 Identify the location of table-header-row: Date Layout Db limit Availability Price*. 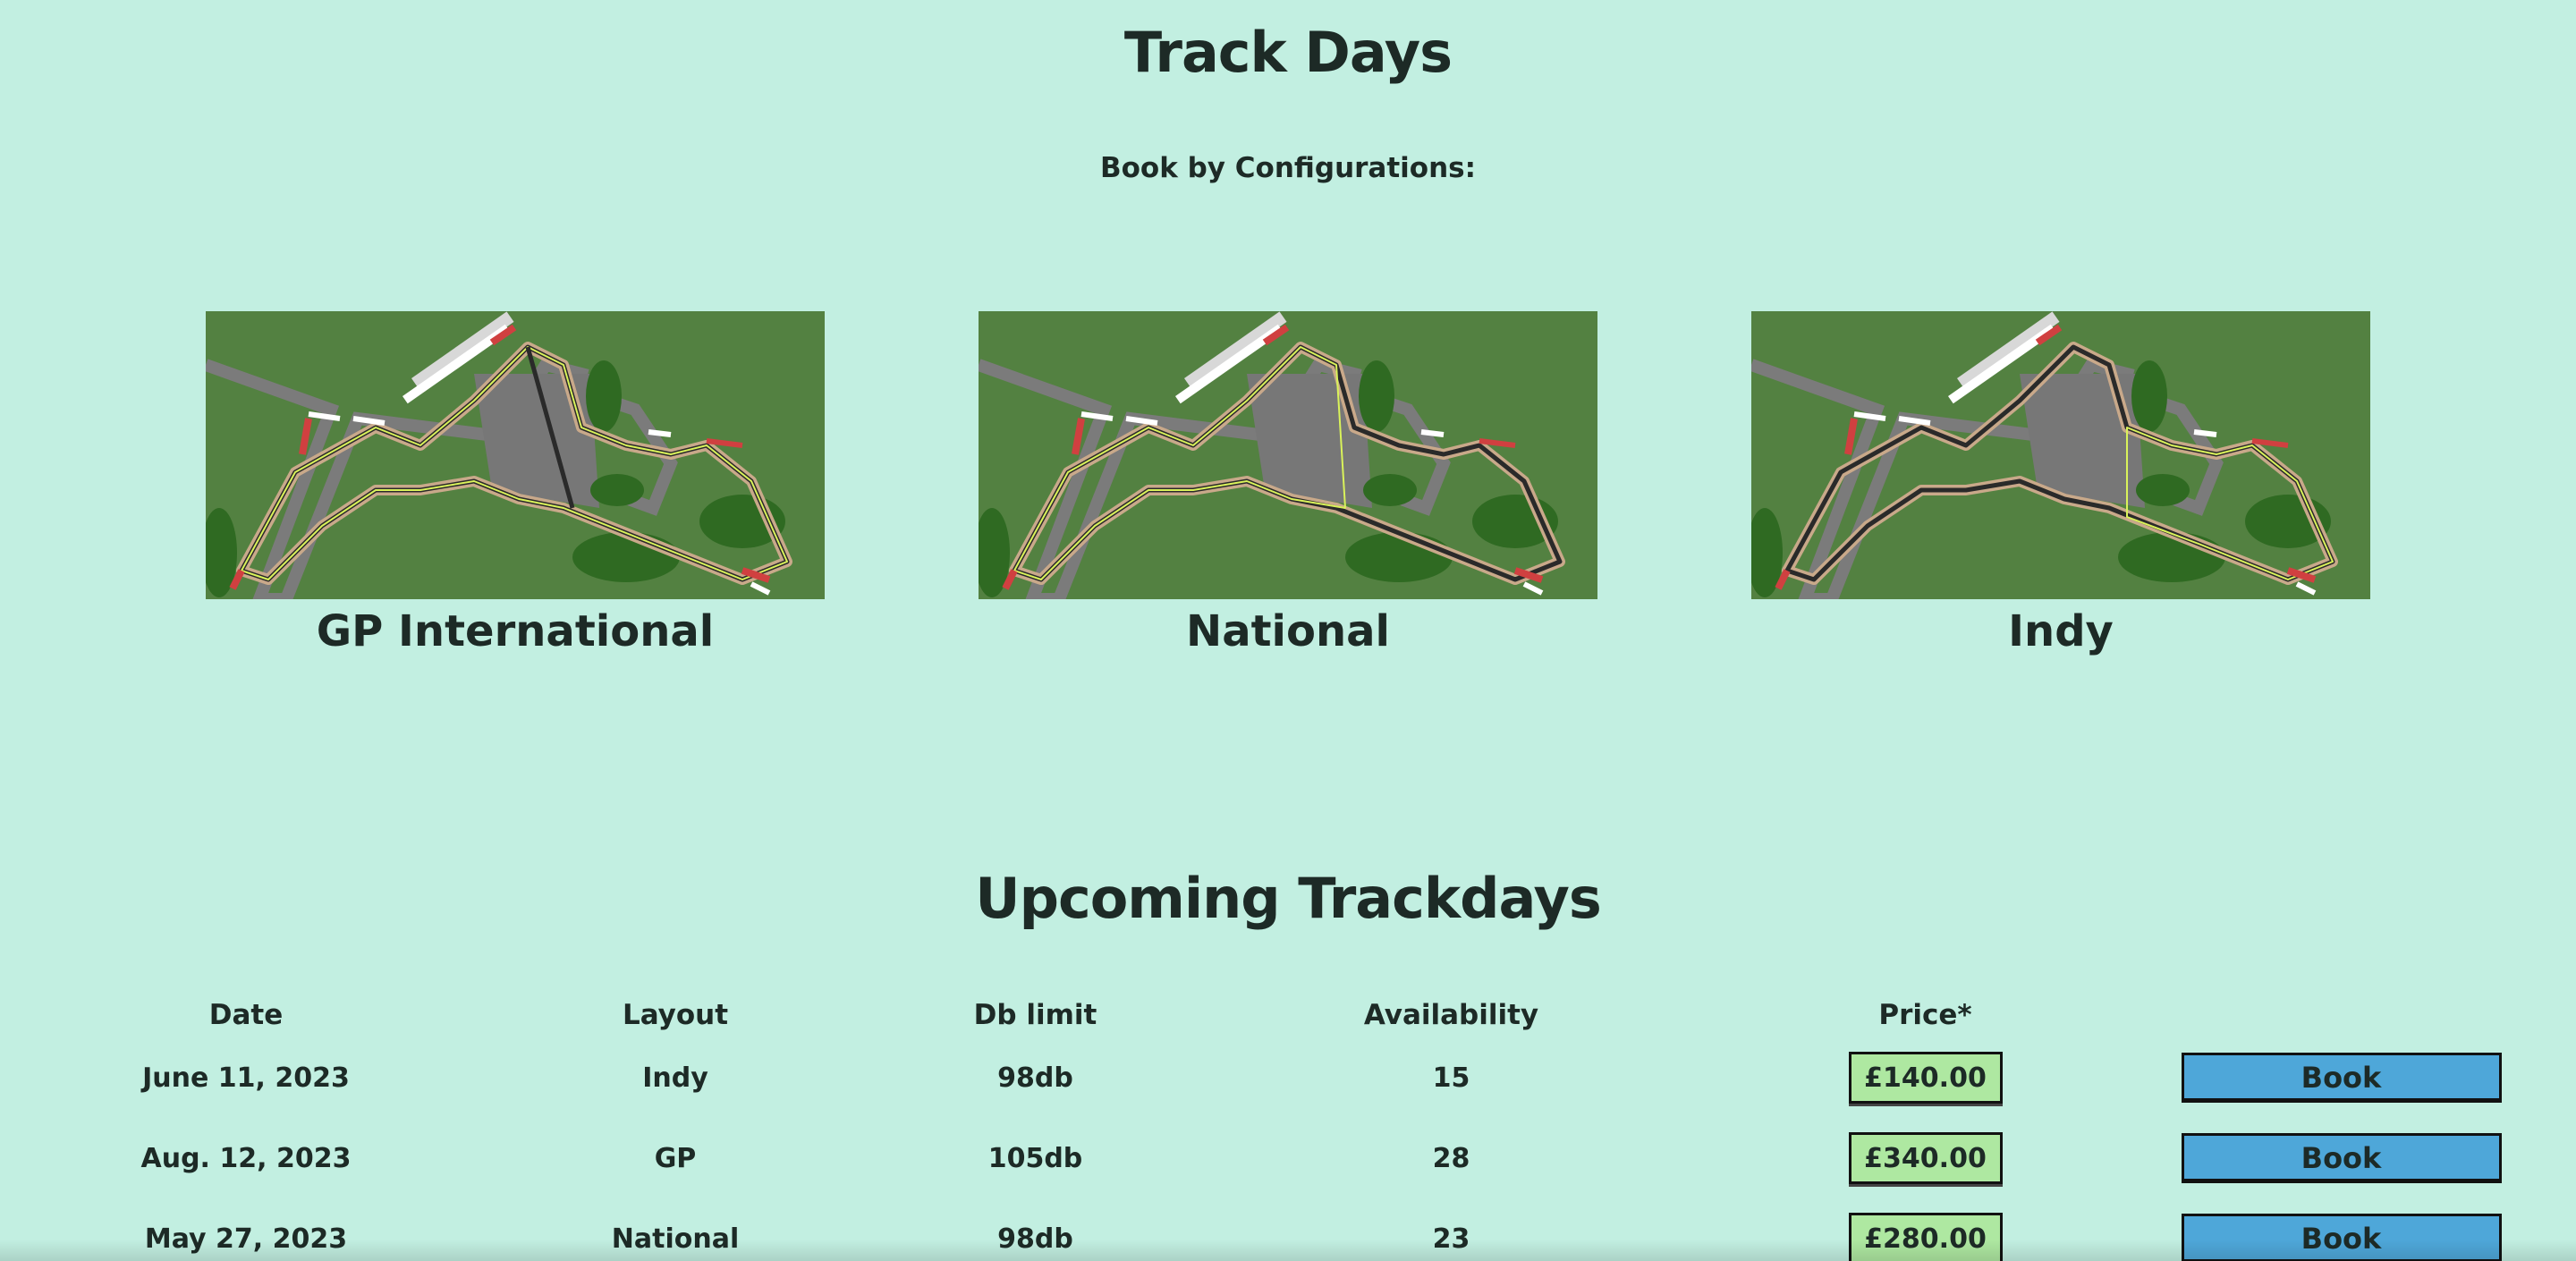
(1279, 1015).